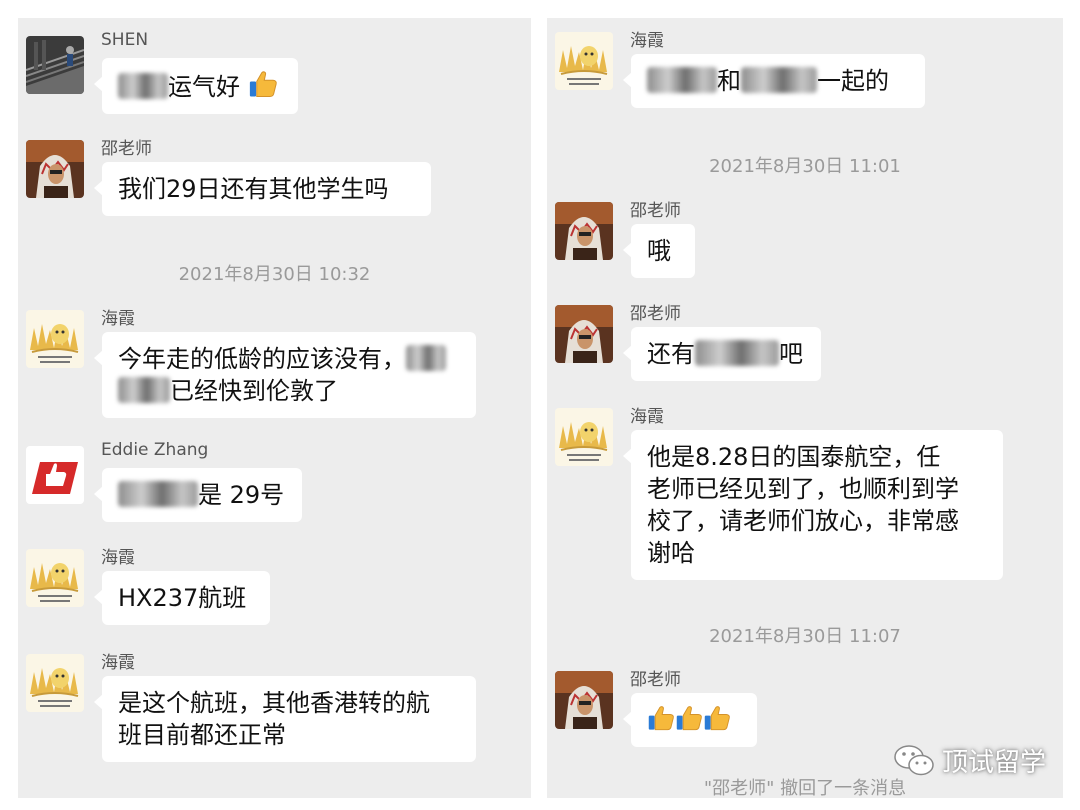 This screenshot has height=810, width=1080. Describe the element at coordinates (805, 166) in the screenshot. I see `timestamp: 2021年8月30日 11:01` at that location.